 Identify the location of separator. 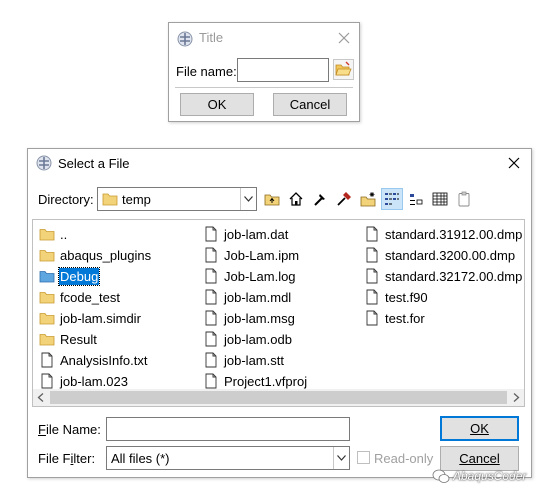
(264, 87).